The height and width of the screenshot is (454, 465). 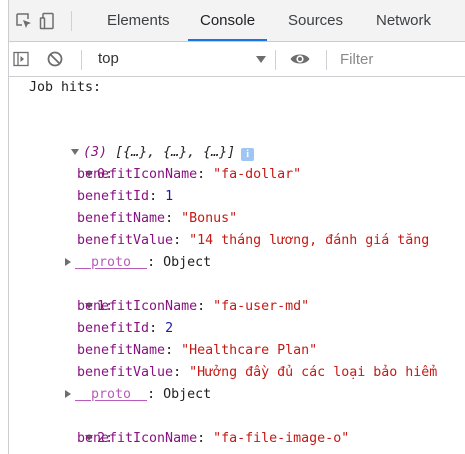 What do you see at coordinates (138, 20) in the screenshot?
I see `tab-elements: Elements` at bounding box center [138, 20].